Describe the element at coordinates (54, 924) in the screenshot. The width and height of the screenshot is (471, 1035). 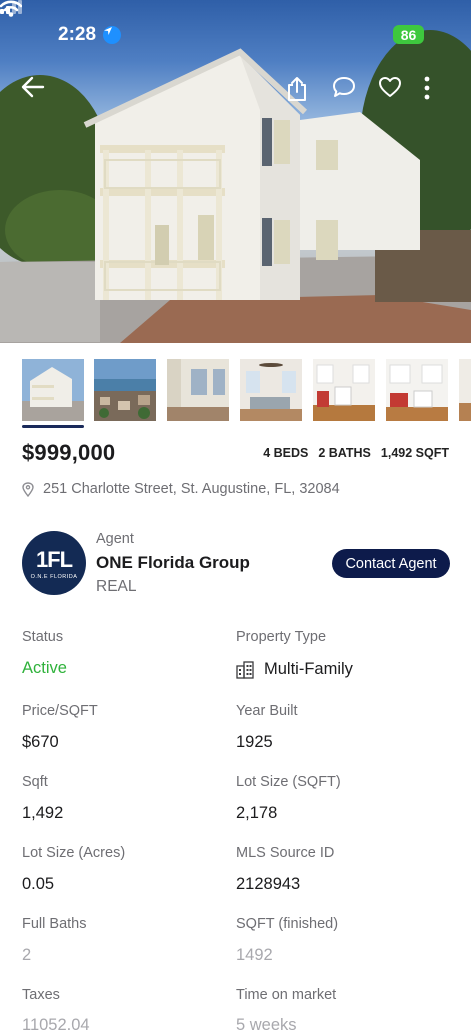
I see `detail-label-full-baths: Full Baths` at that location.